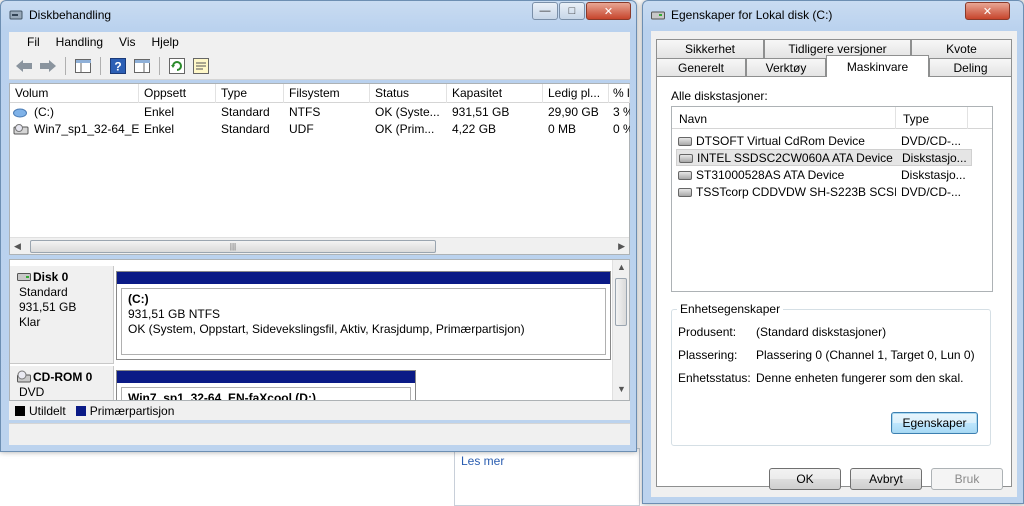 Image resolution: width=1024 pixels, height=506 pixels. I want to click on legend: Utildelt Primærpartisjon, so click(319, 410).